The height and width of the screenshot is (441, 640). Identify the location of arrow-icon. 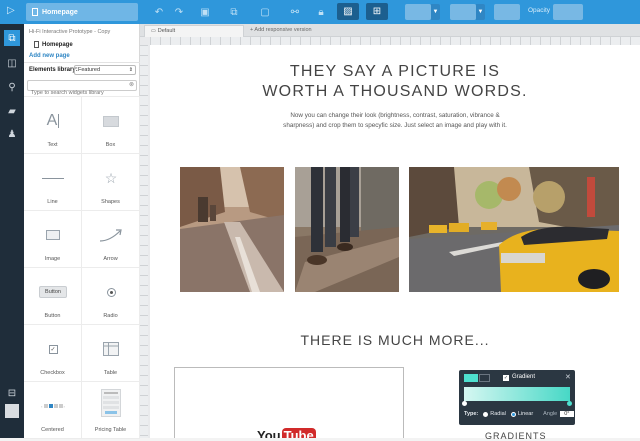
(111, 235).